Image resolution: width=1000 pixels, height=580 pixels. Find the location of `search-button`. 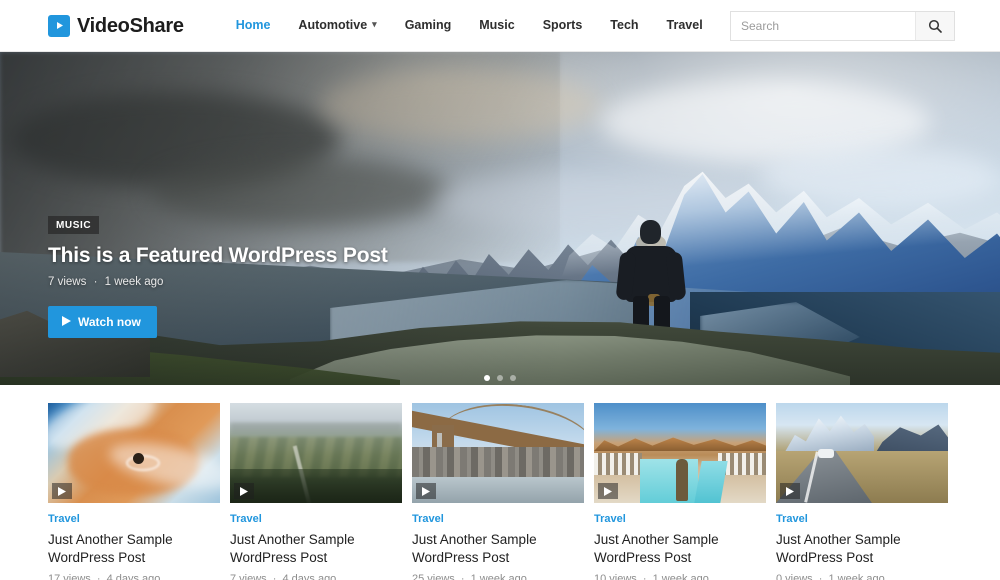

search-button is located at coordinates (934, 26).